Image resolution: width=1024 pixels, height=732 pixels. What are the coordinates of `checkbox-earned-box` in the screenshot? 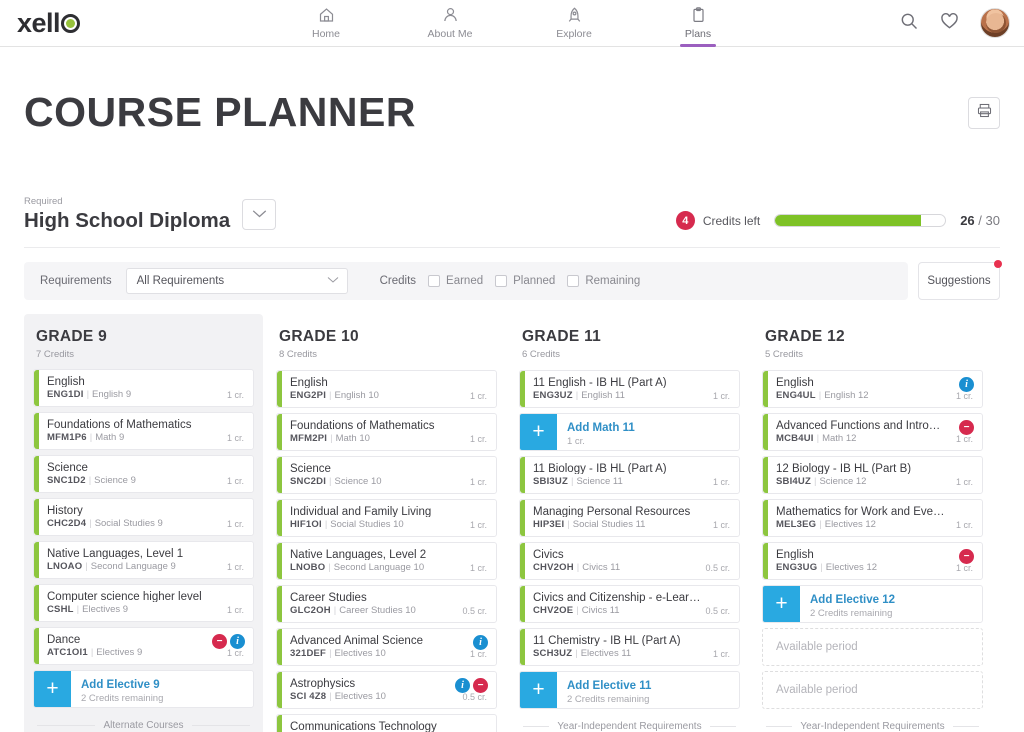 It's located at (434, 281).